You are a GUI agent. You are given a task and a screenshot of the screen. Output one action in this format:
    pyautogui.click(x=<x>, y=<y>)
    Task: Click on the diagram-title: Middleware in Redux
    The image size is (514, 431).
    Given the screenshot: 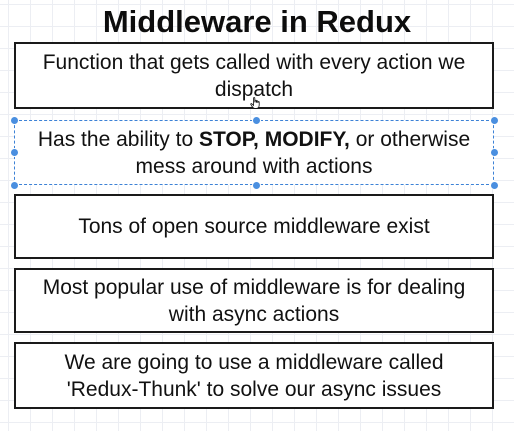 What is the action you would take?
    pyautogui.click(x=257, y=21)
    